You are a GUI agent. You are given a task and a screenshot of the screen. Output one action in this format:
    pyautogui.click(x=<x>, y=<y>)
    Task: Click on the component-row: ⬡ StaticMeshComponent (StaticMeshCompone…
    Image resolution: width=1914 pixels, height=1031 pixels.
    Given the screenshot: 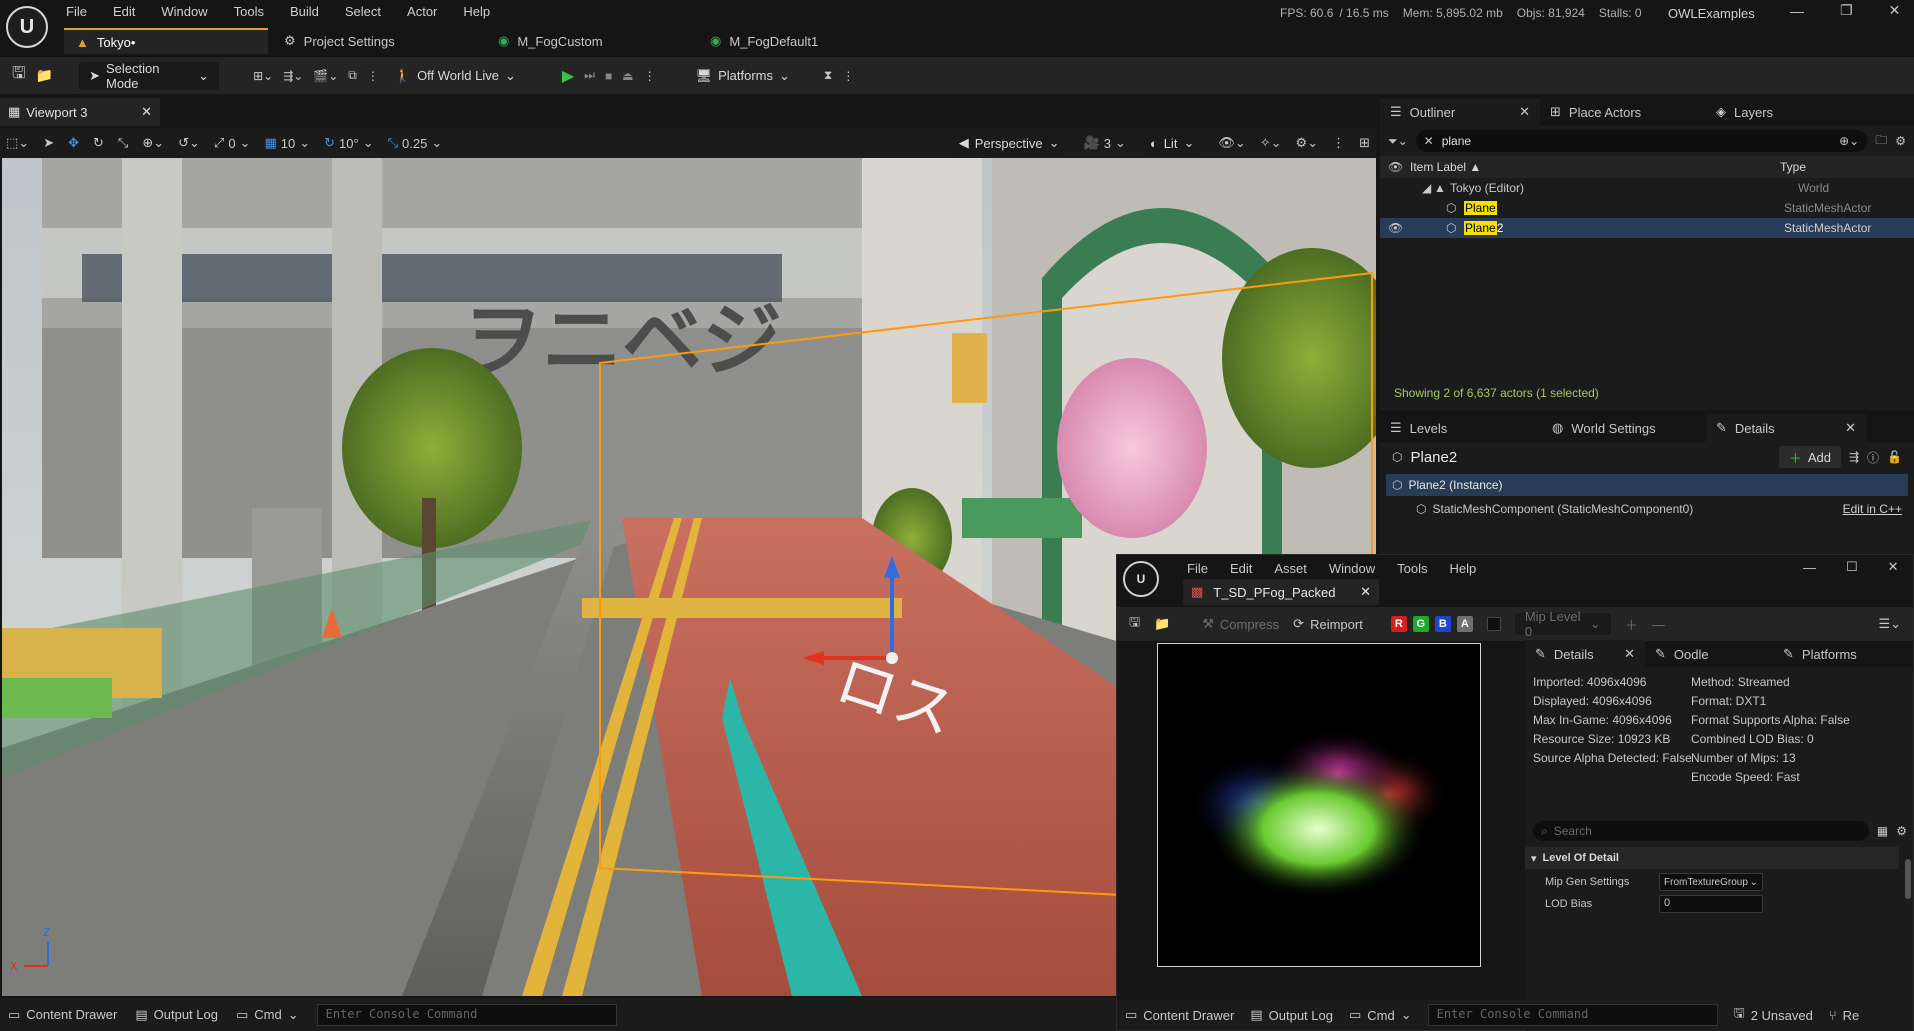 What is the action you would take?
    pyautogui.click(x=1647, y=509)
    